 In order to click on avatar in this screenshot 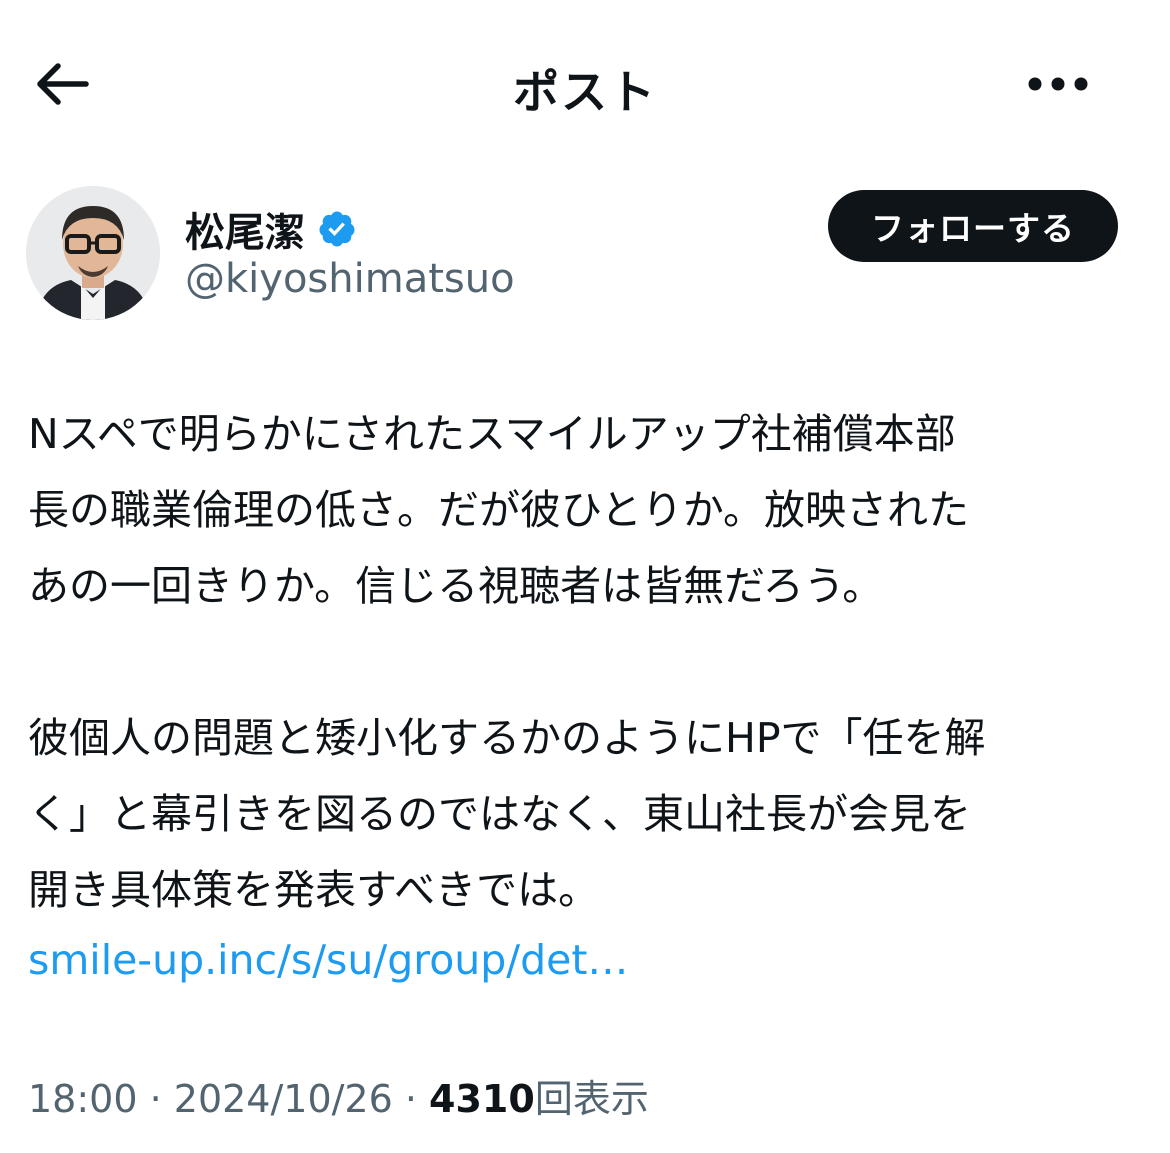, I will do `click(93, 253)`.